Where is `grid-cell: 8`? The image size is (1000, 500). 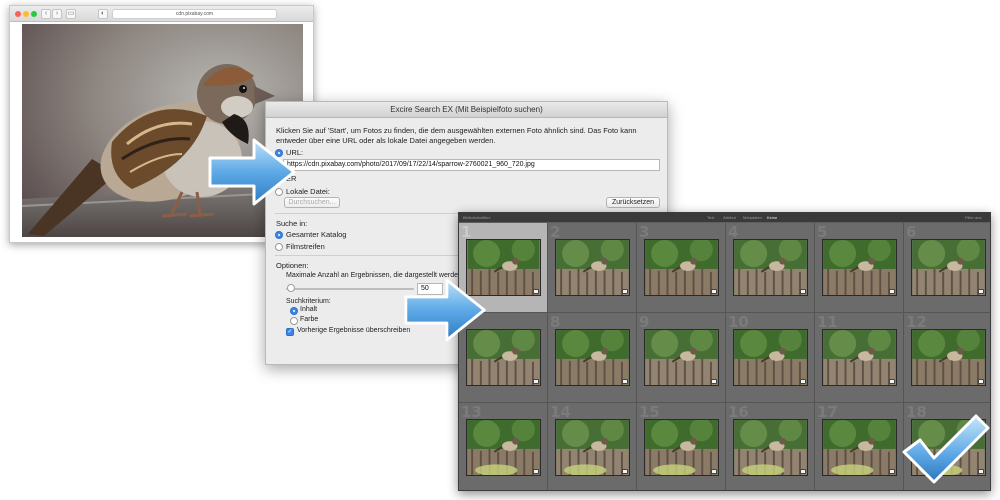 grid-cell: 8 is located at coordinates (592, 358).